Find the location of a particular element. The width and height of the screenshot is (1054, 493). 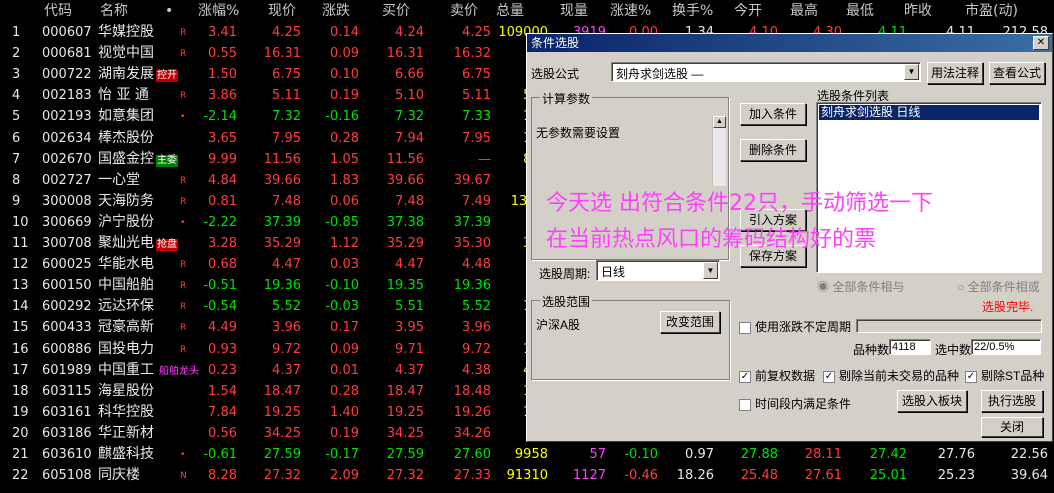

stock-code: 605108 is located at coordinates (69, 475).